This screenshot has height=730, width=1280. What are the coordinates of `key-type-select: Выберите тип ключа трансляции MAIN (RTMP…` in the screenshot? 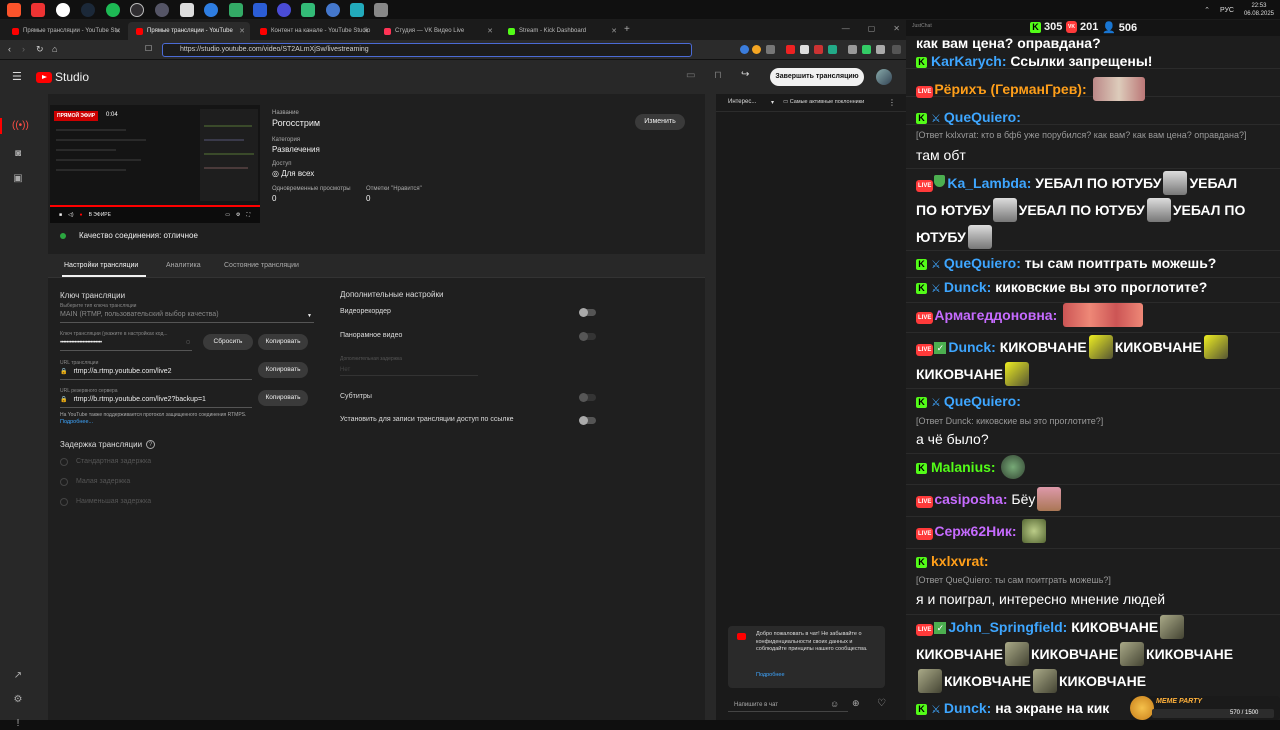 It's located at (187, 313).